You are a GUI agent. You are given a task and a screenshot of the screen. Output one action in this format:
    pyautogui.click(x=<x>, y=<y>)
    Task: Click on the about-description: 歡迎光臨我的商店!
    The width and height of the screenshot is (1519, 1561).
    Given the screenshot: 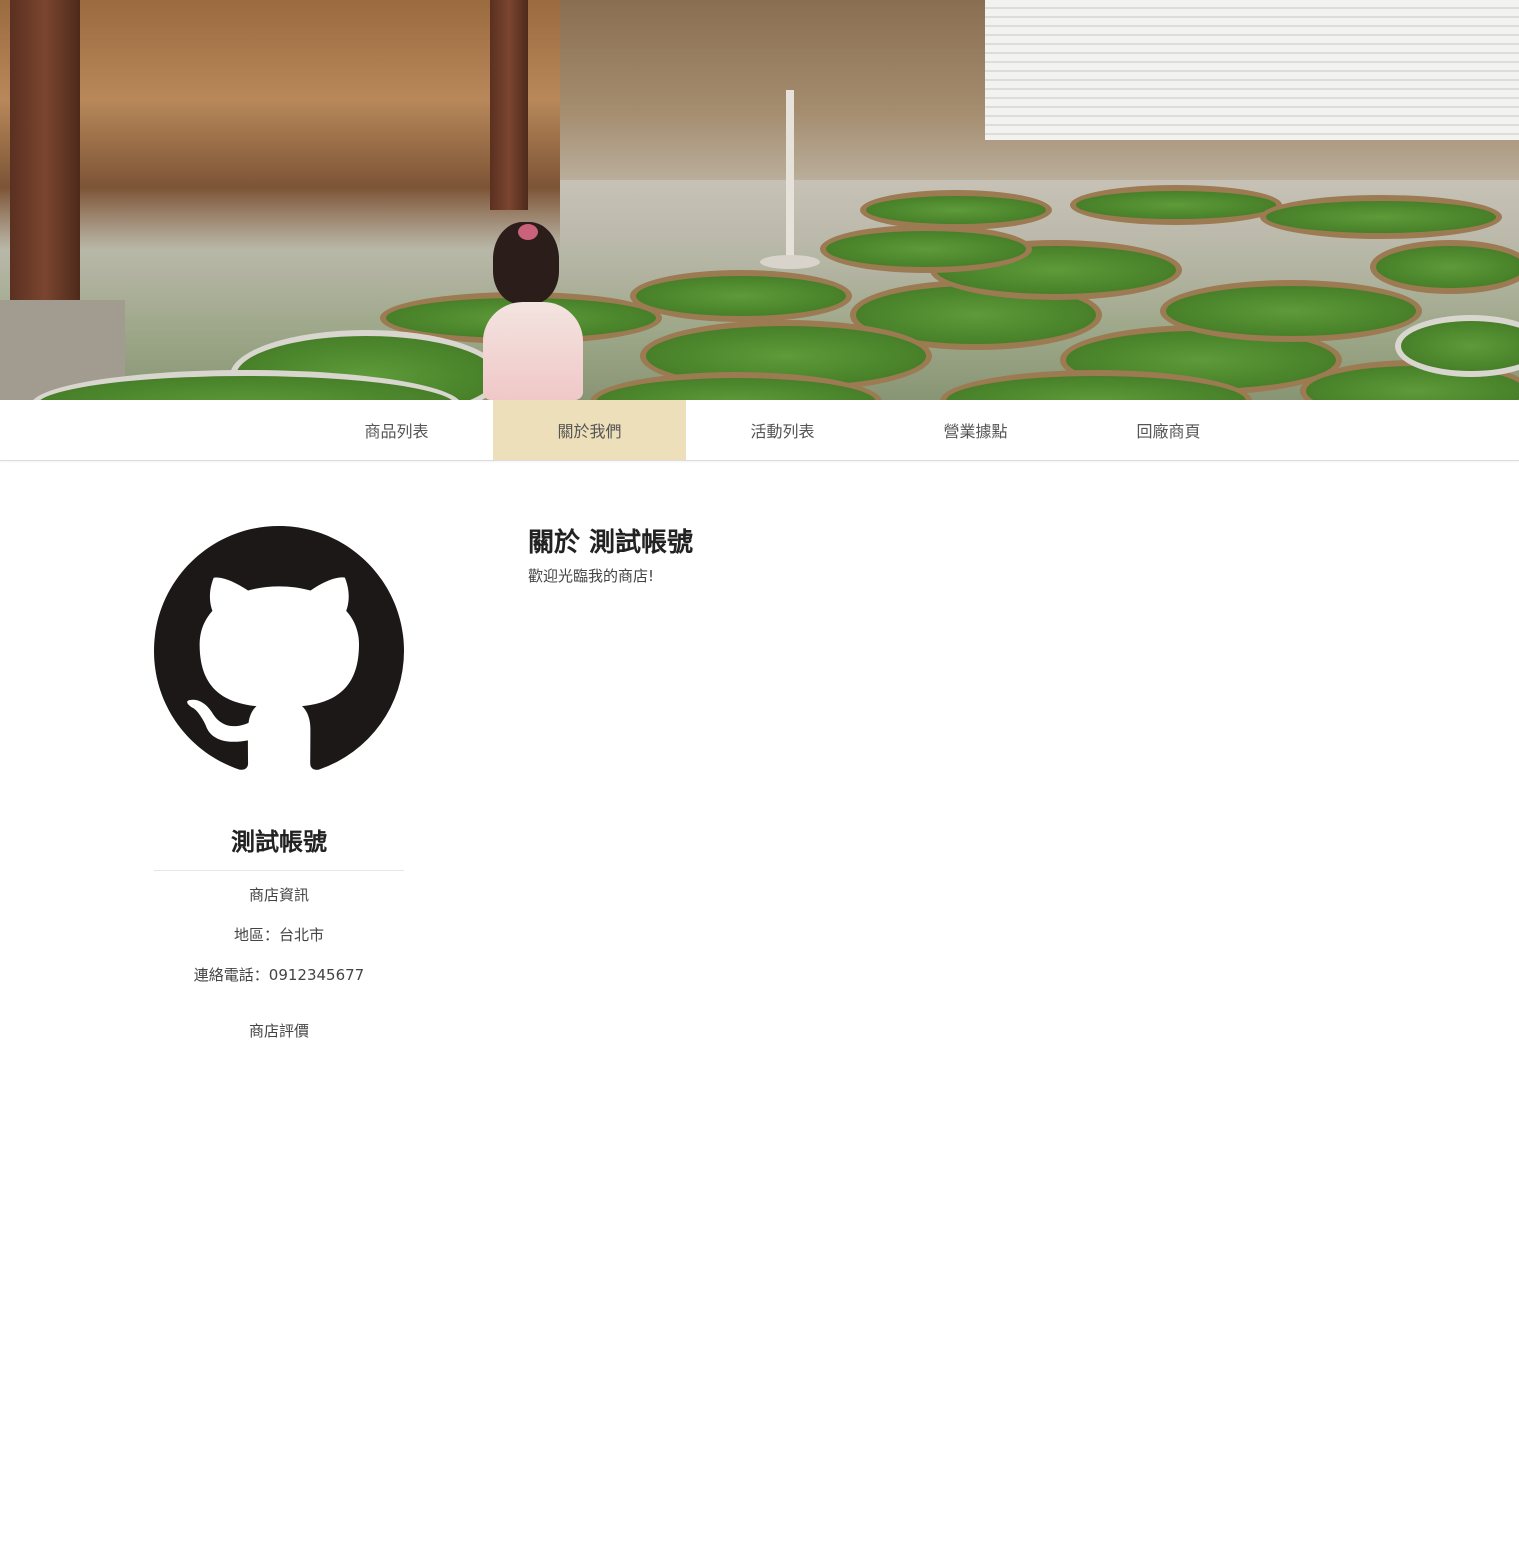 What is the action you would take?
    pyautogui.click(x=591, y=576)
    